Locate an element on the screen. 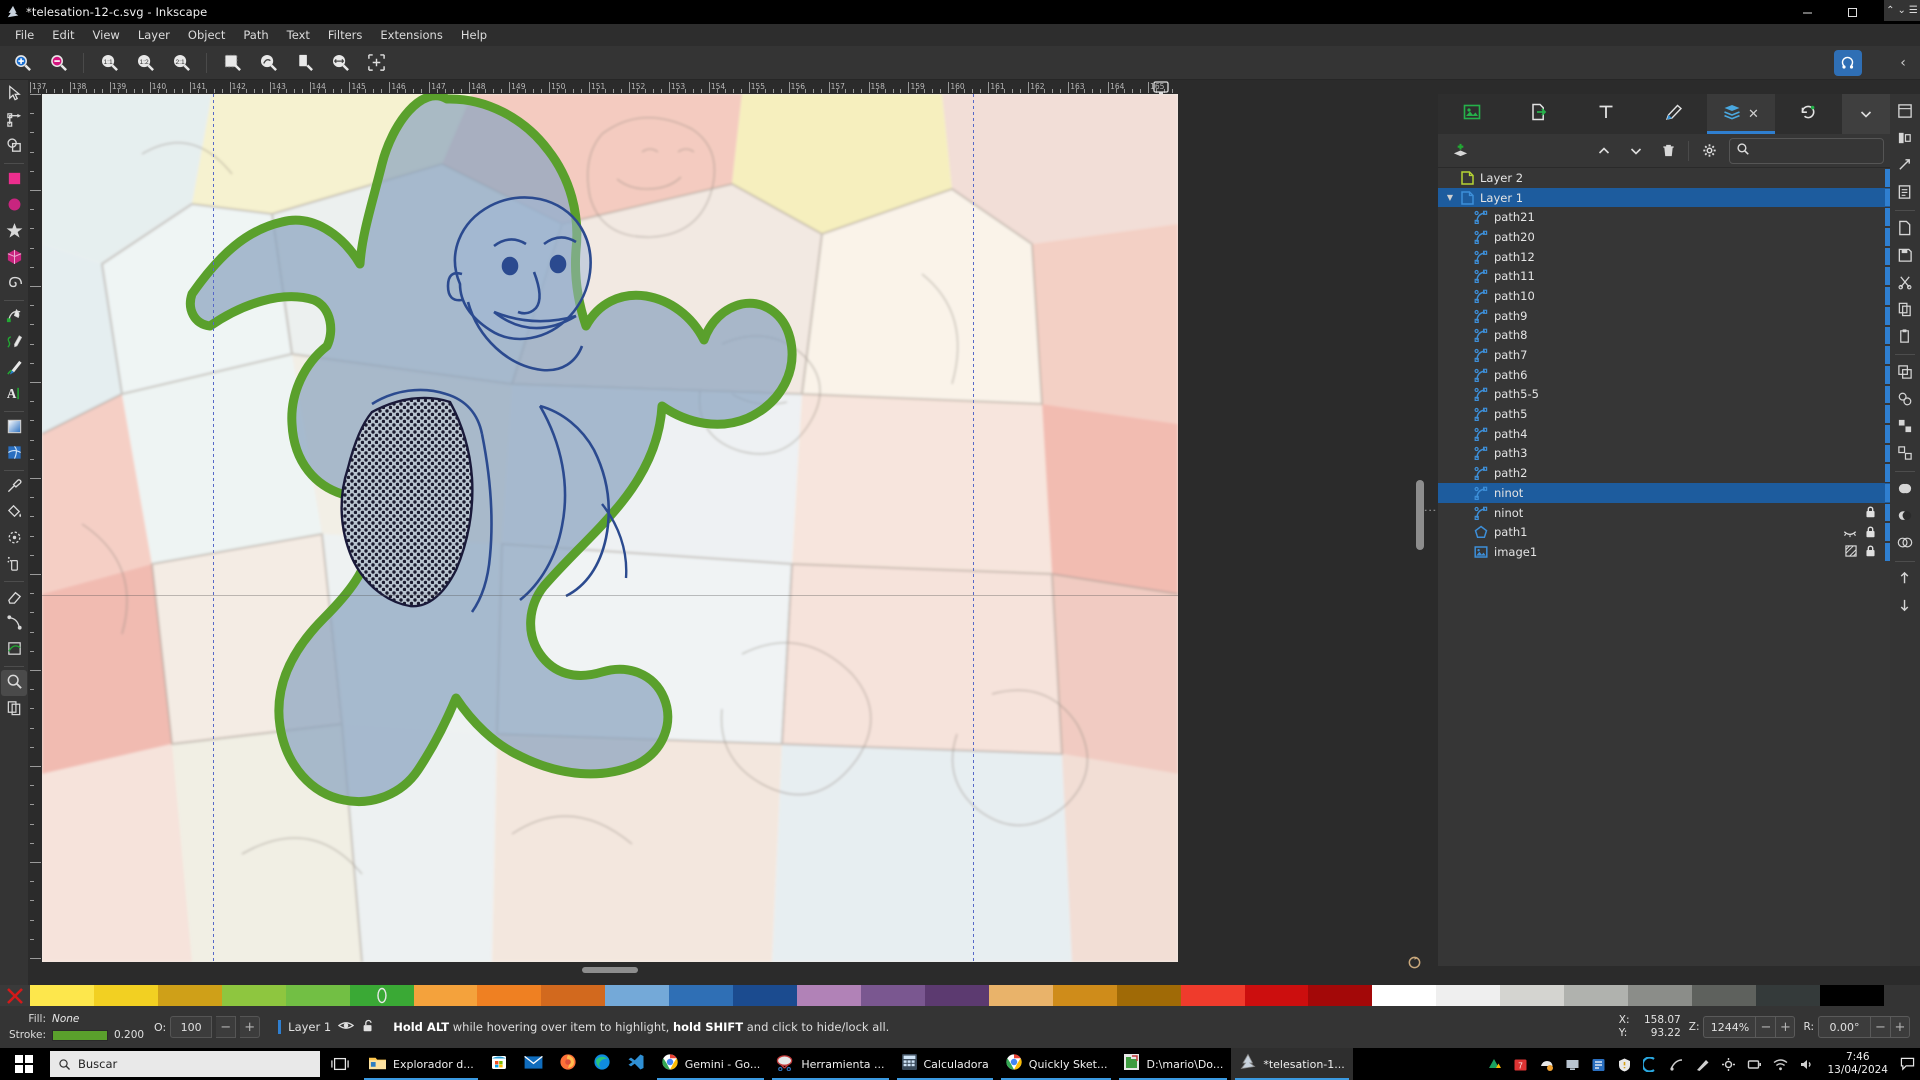  stroke-color-swatch is located at coordinates (80, 1035).